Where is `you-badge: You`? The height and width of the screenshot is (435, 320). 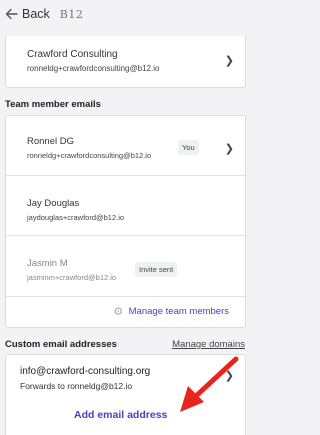
you-badge: You is located at coordinates (188, 147).